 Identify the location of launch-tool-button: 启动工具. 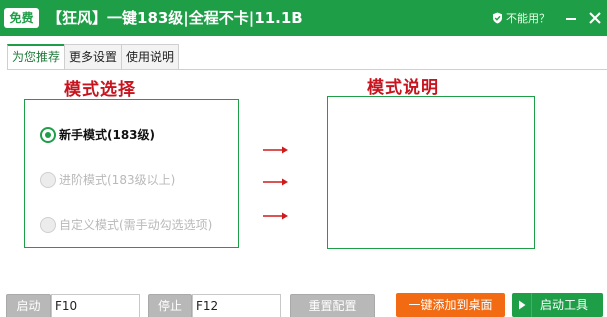
(557, 305).